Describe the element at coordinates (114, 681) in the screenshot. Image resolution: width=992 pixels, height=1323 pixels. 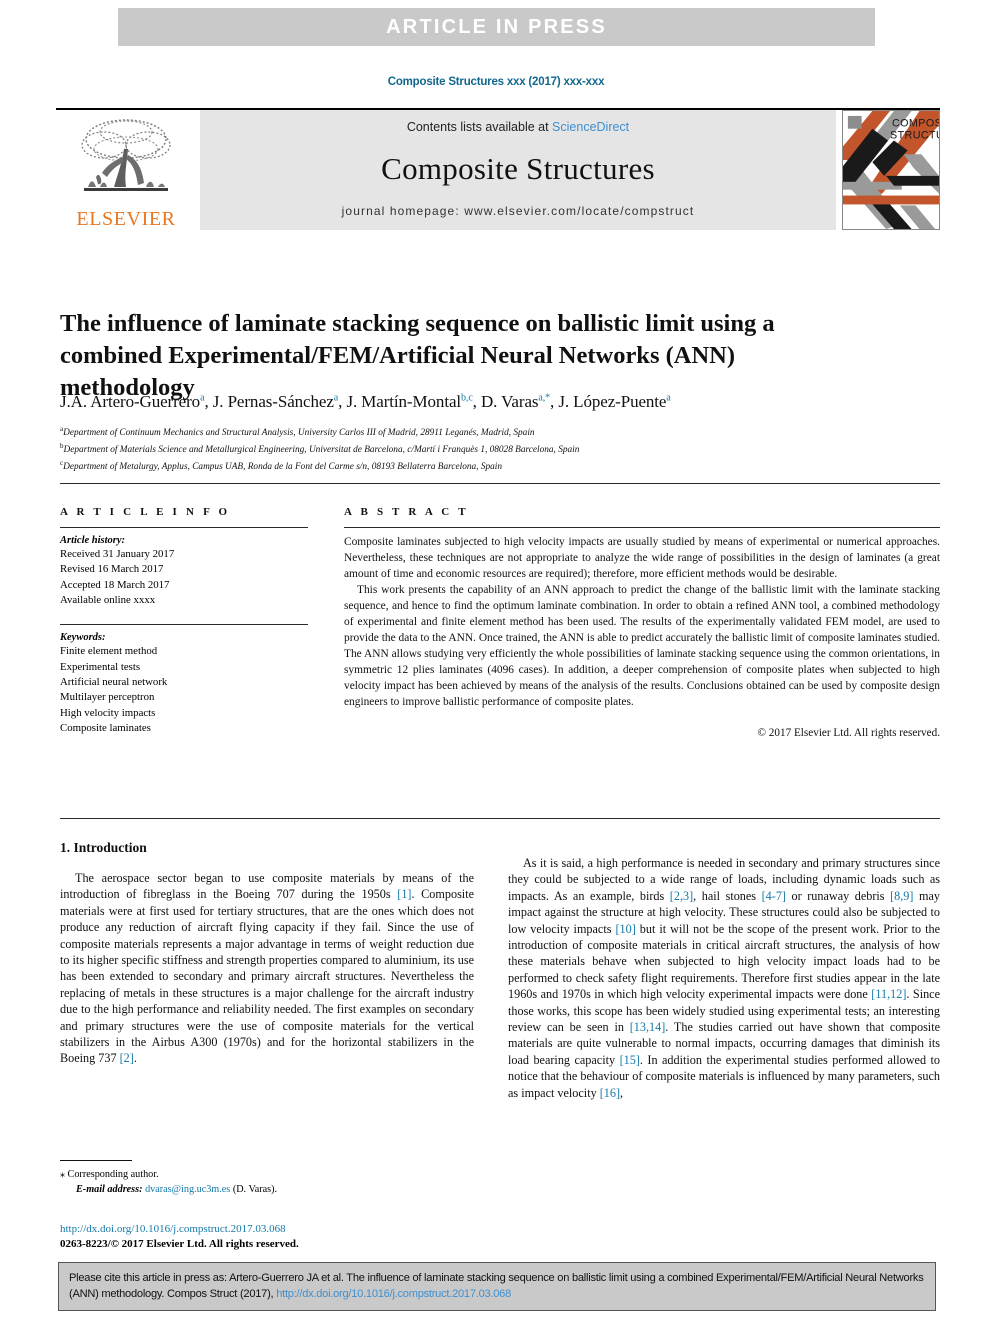
I see `keyword-item: Artificial neural network` at that location.